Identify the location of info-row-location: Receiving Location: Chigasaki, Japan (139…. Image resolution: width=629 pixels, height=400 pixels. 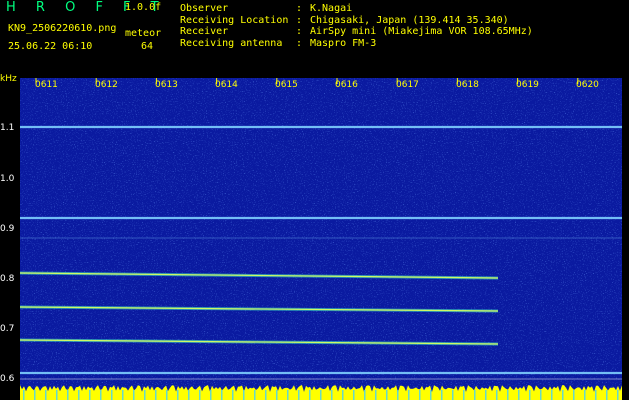
(344, 20).